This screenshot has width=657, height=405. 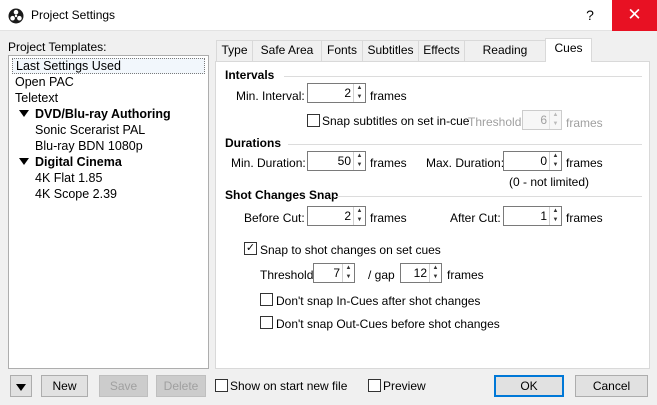 What do you see at coordinates (344, 161) in the screenshot?
I see `spin-value: 50` at bounding box center [344, 161].